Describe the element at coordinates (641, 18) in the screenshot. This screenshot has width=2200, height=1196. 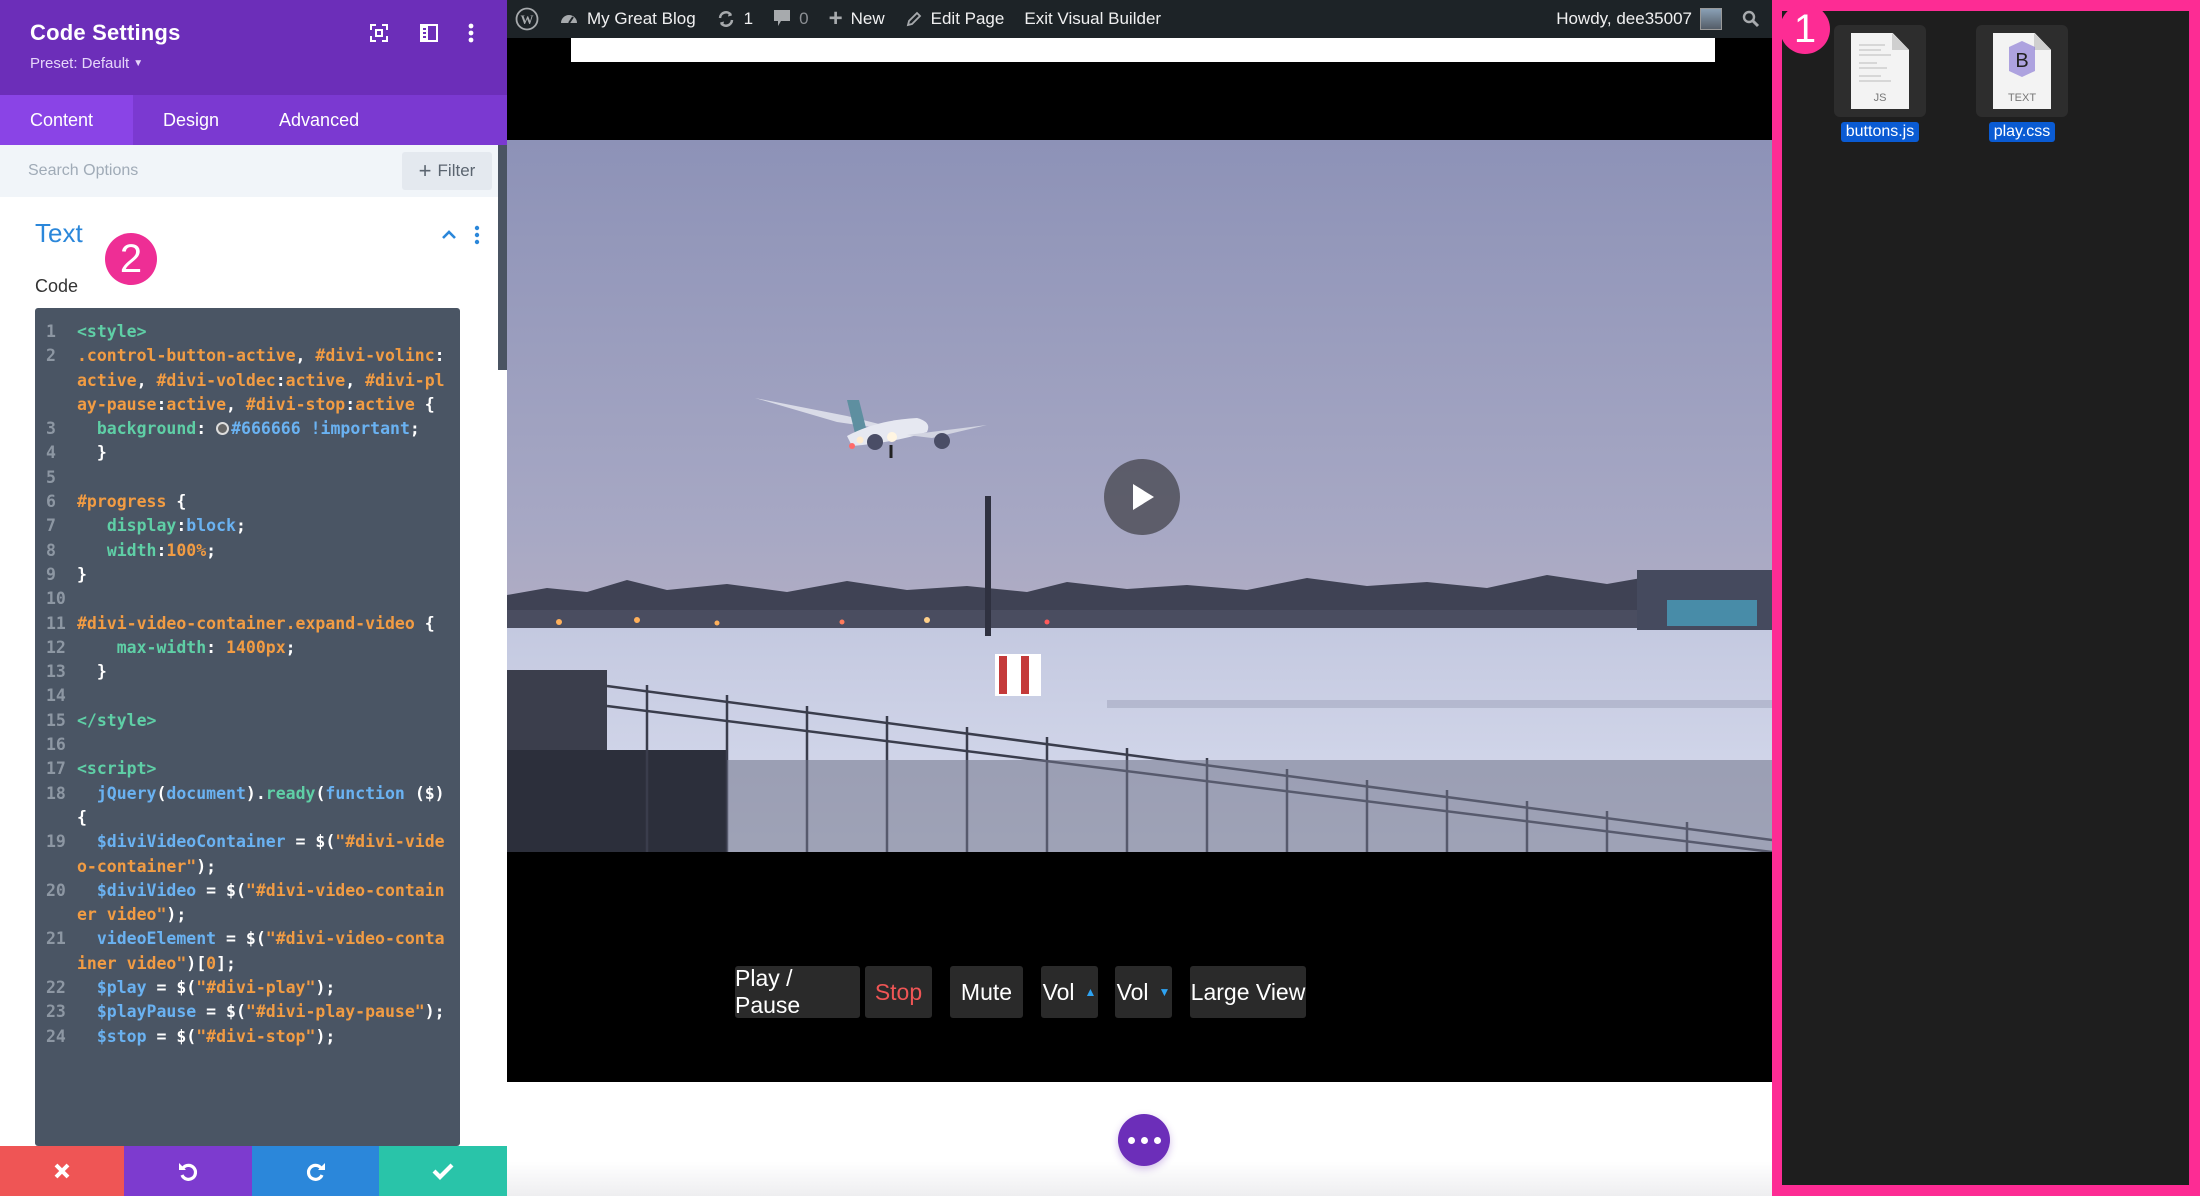
I see `site-name: My Great Blog` at that location.